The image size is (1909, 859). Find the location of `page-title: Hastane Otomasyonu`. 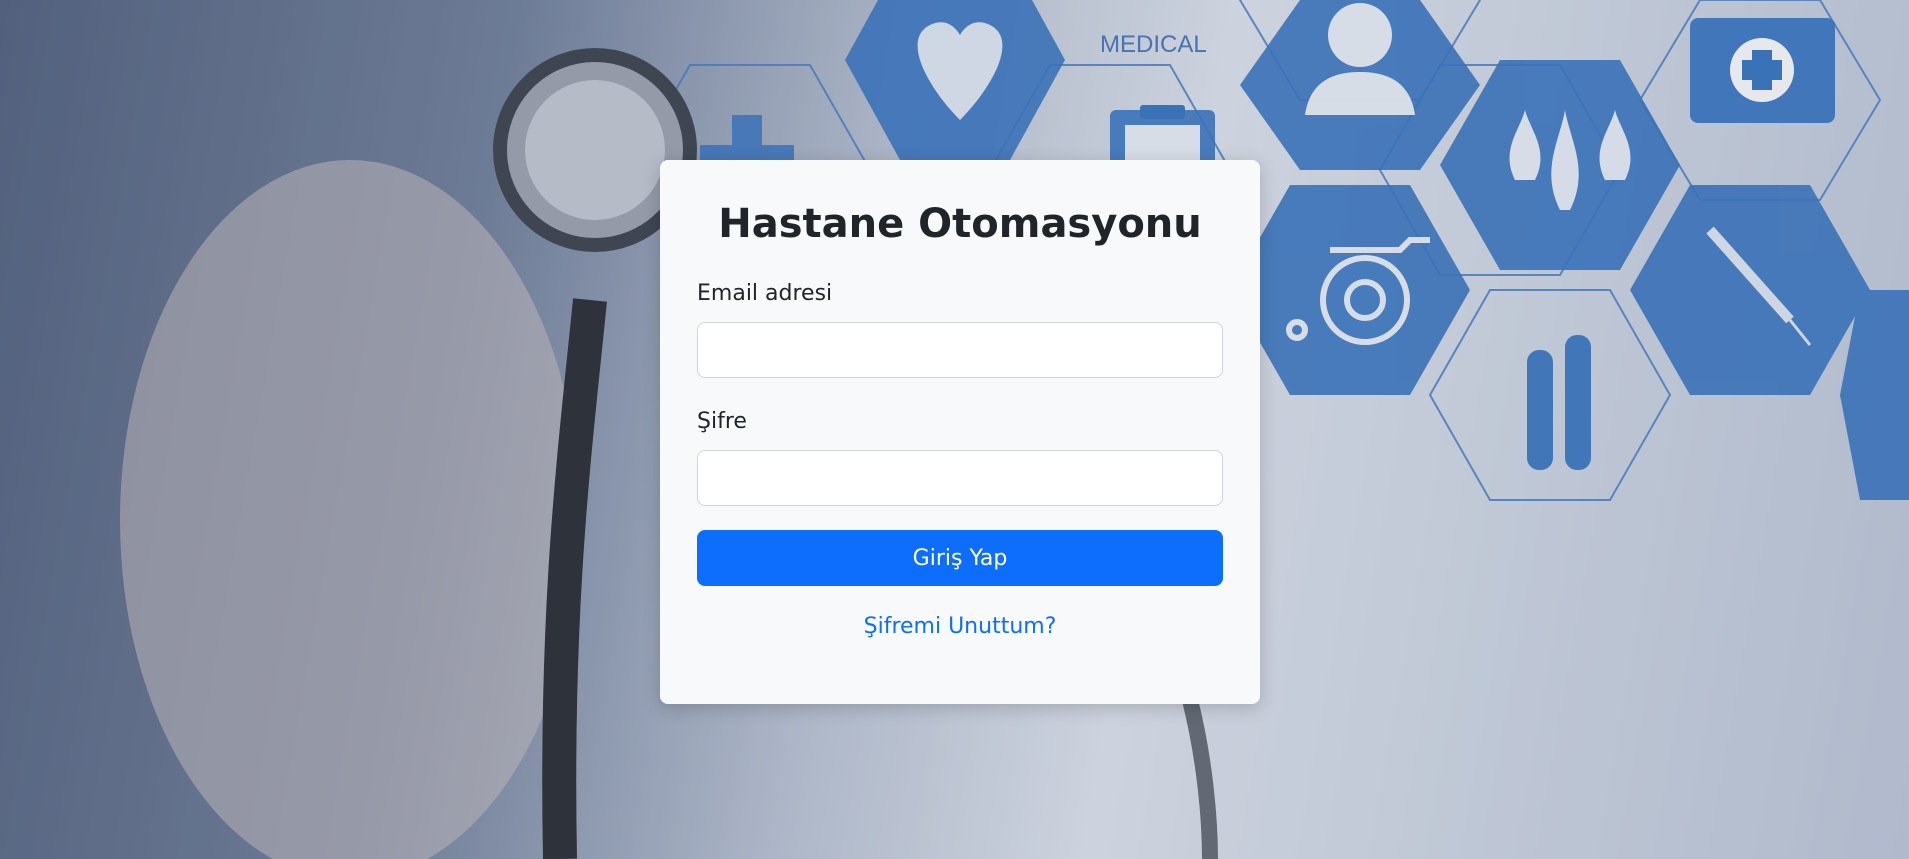

page-title: Hastane Otomasyonu is located at coordinates (960, 224).